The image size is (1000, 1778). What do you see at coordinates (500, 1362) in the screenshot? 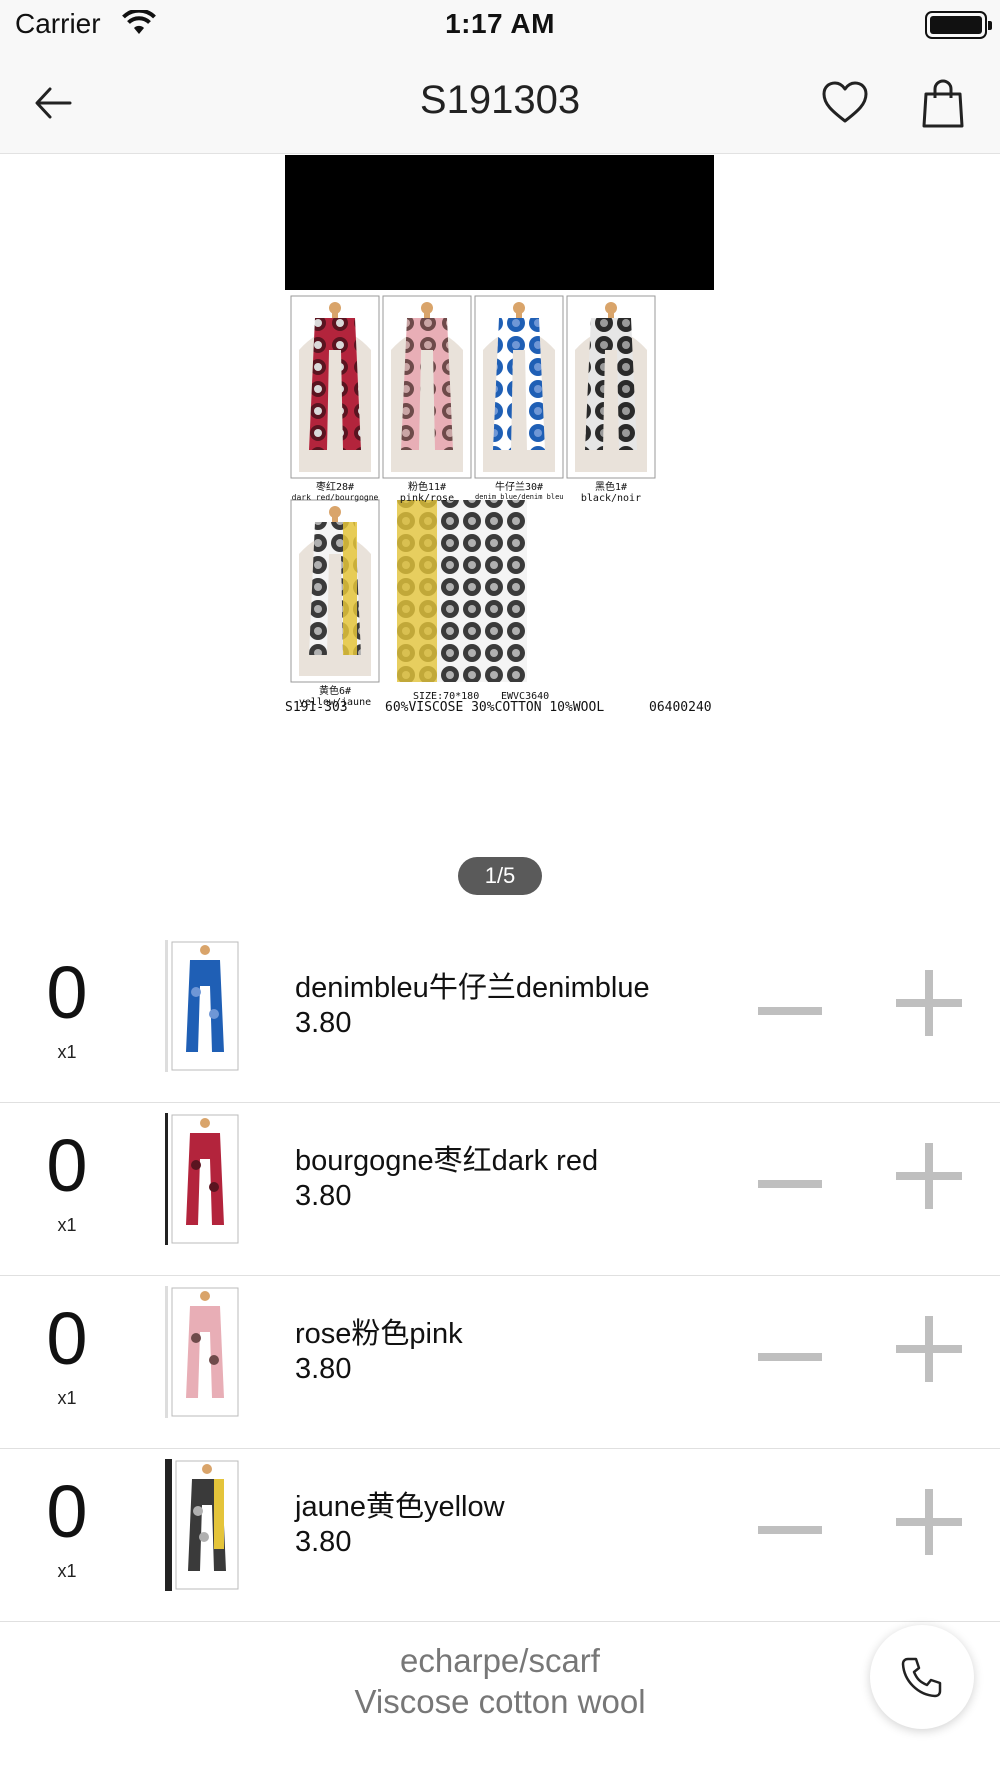
I see `variant-row: 0 x1 rose粉色pink 3.80` at bounding box center [500, 1362].